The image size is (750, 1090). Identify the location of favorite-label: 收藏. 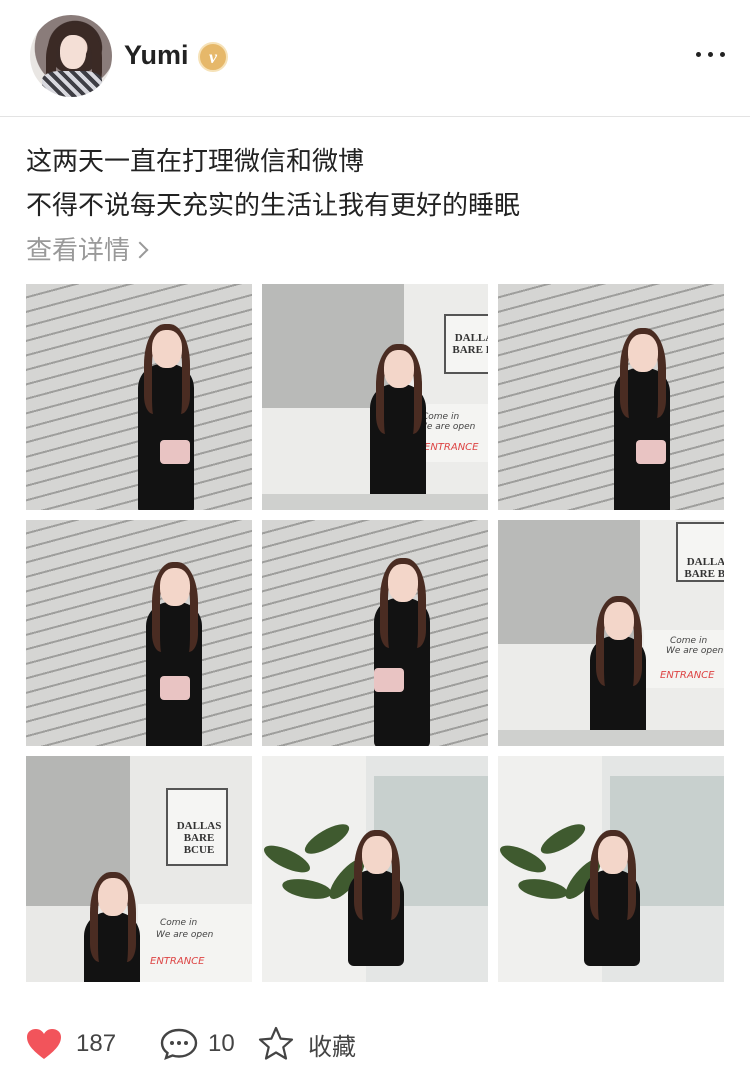
(332, 1047).